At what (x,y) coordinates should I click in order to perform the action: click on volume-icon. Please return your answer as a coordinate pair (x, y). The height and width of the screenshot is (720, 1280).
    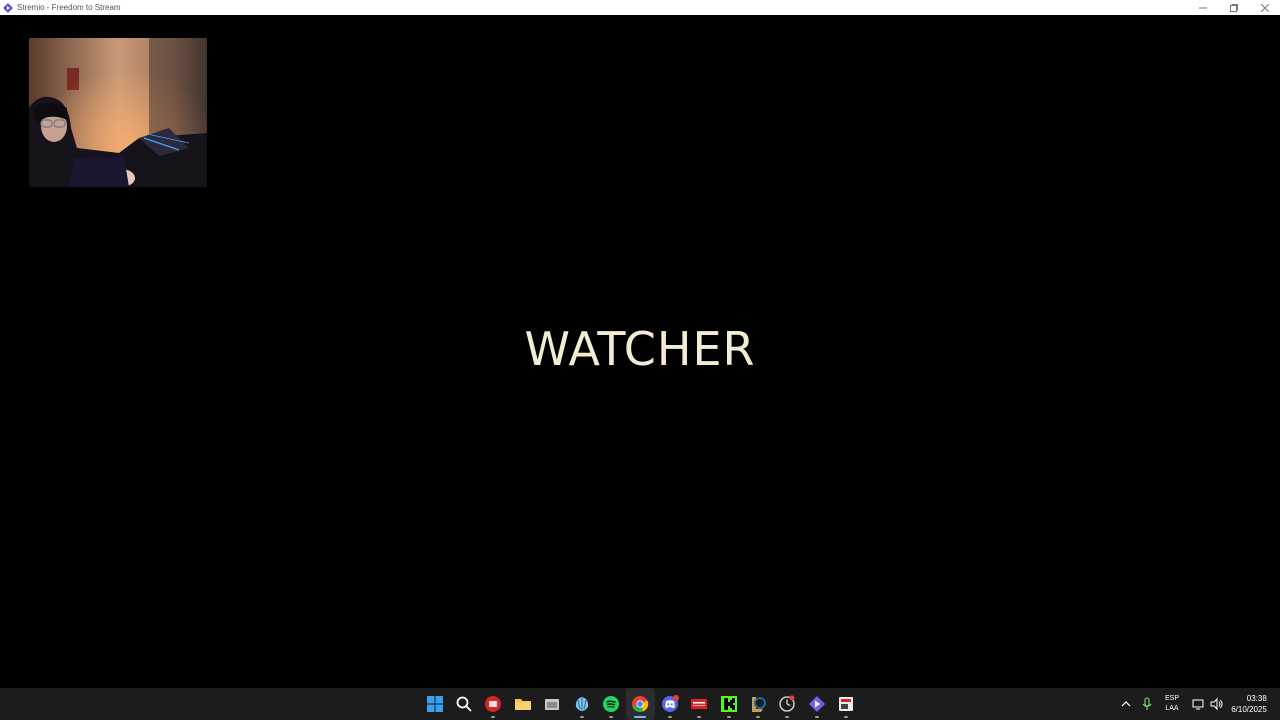
    Looking at the image, I should click on (1216, 704).